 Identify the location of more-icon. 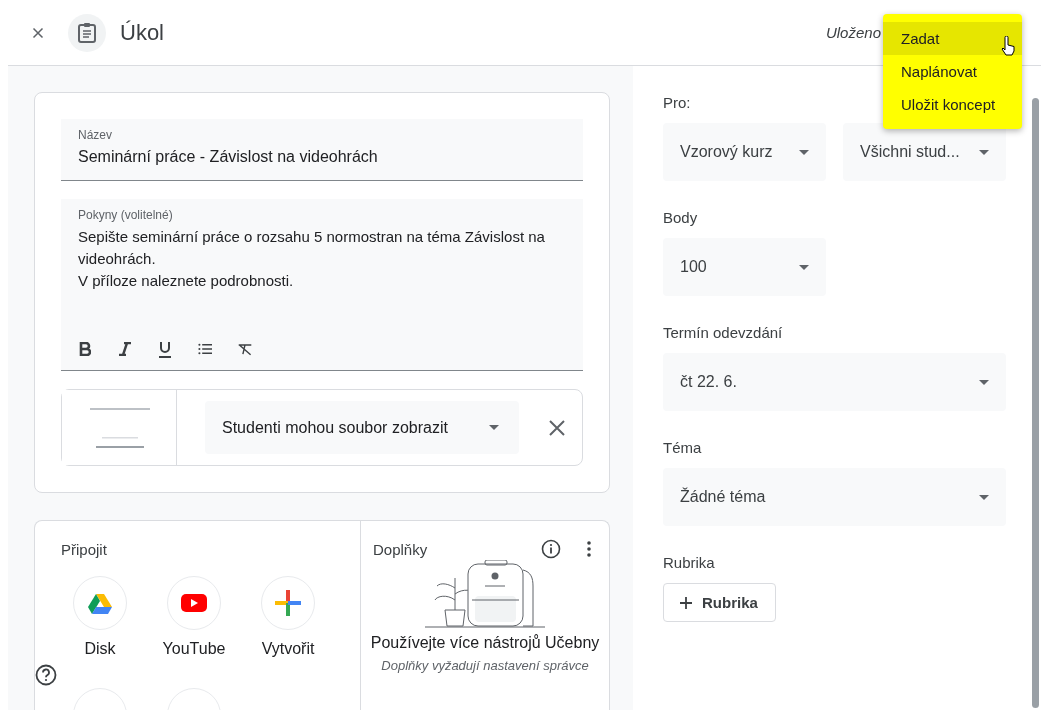
(589, 549).